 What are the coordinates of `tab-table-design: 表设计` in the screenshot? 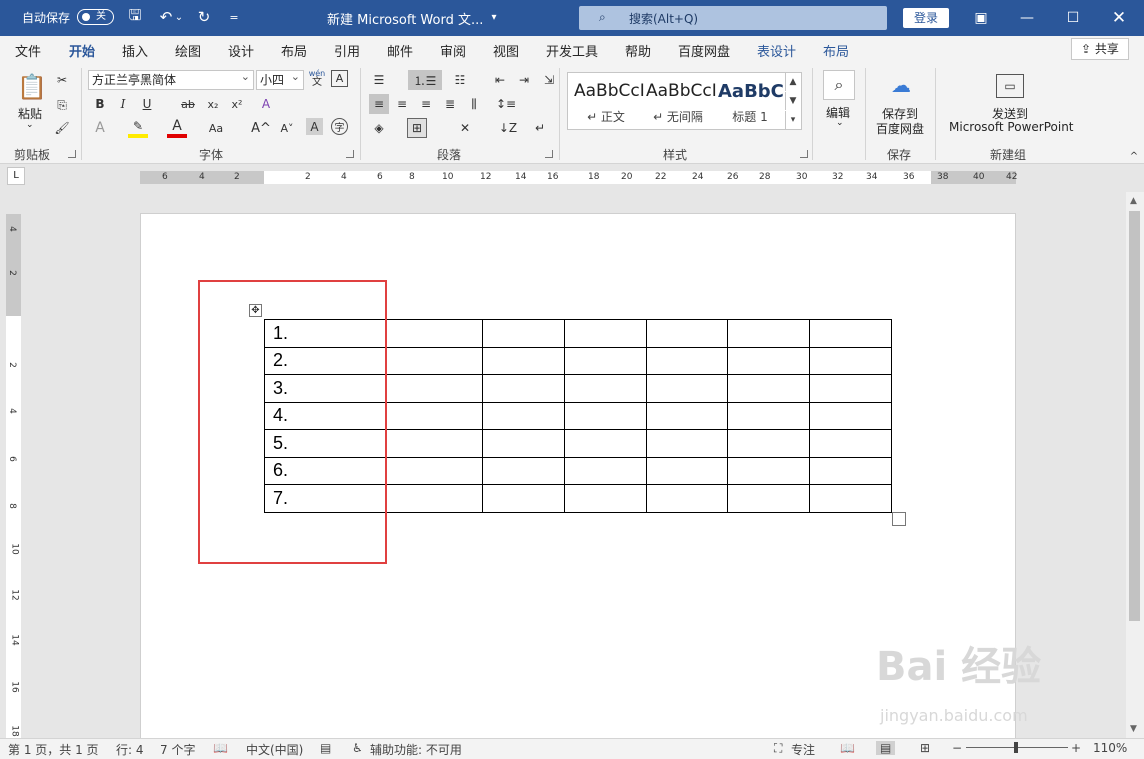 It's located at (776, 50).